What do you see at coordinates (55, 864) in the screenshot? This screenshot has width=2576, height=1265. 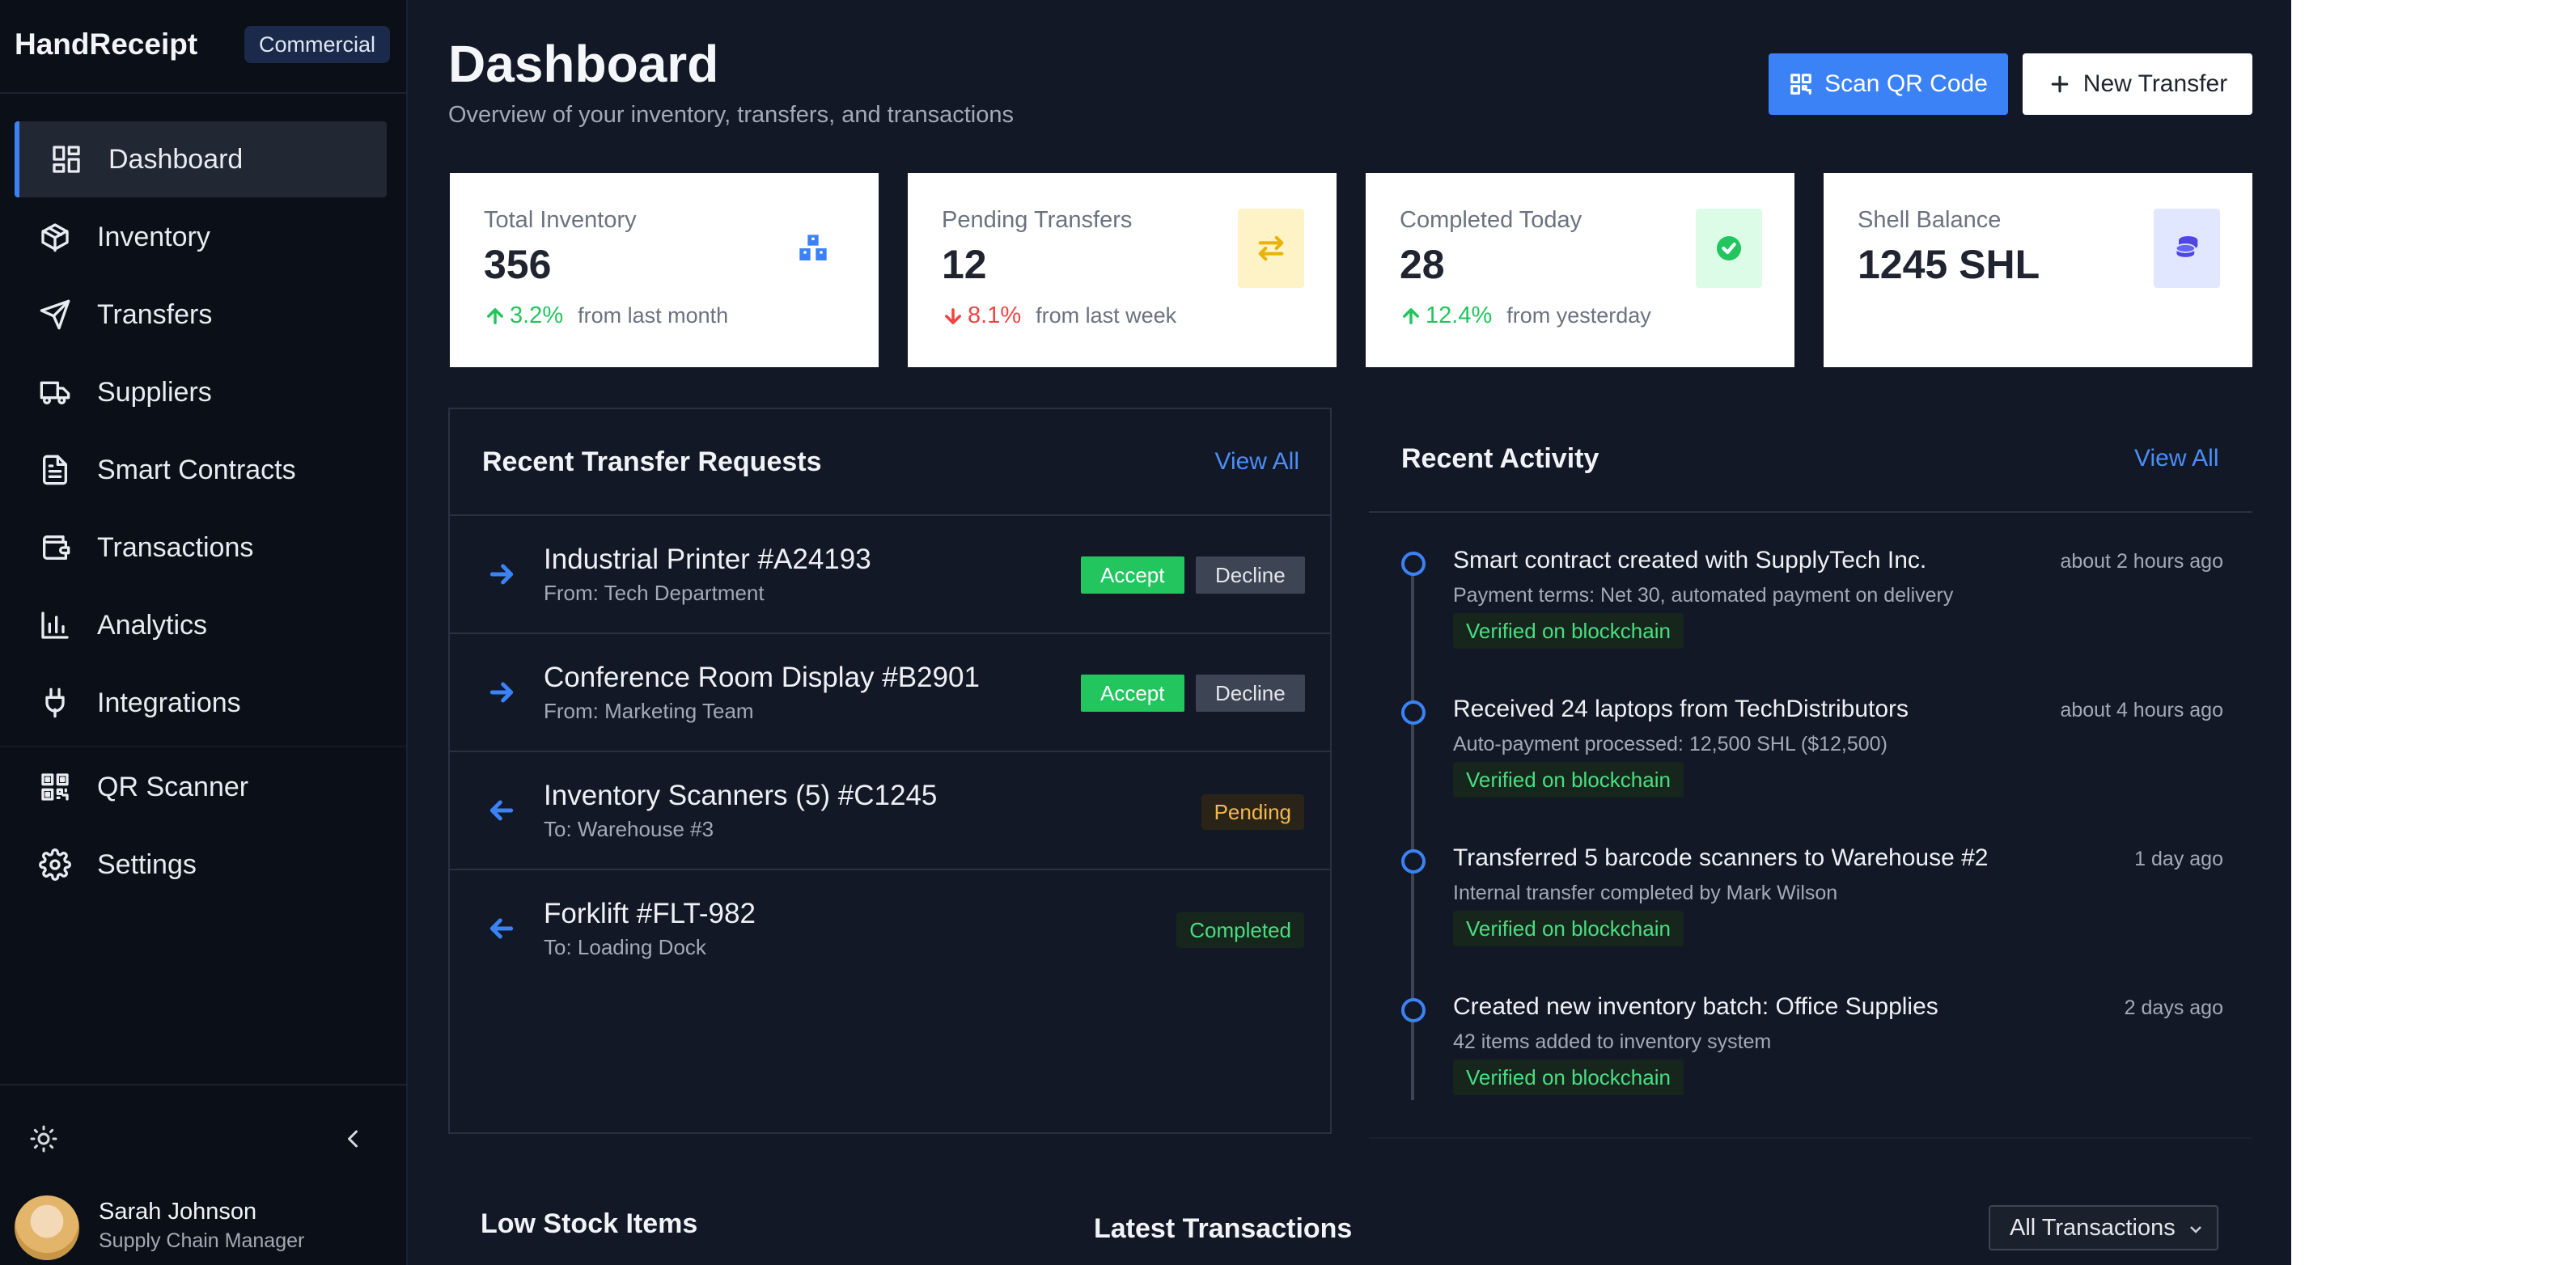 I see `gear-icon` at bounding box center [55, 864].